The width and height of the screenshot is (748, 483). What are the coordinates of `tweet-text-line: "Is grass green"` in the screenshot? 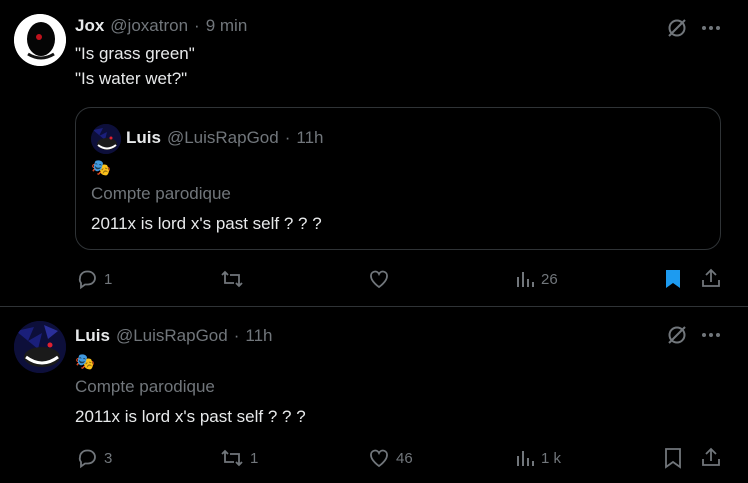 It's located at (135, 53).